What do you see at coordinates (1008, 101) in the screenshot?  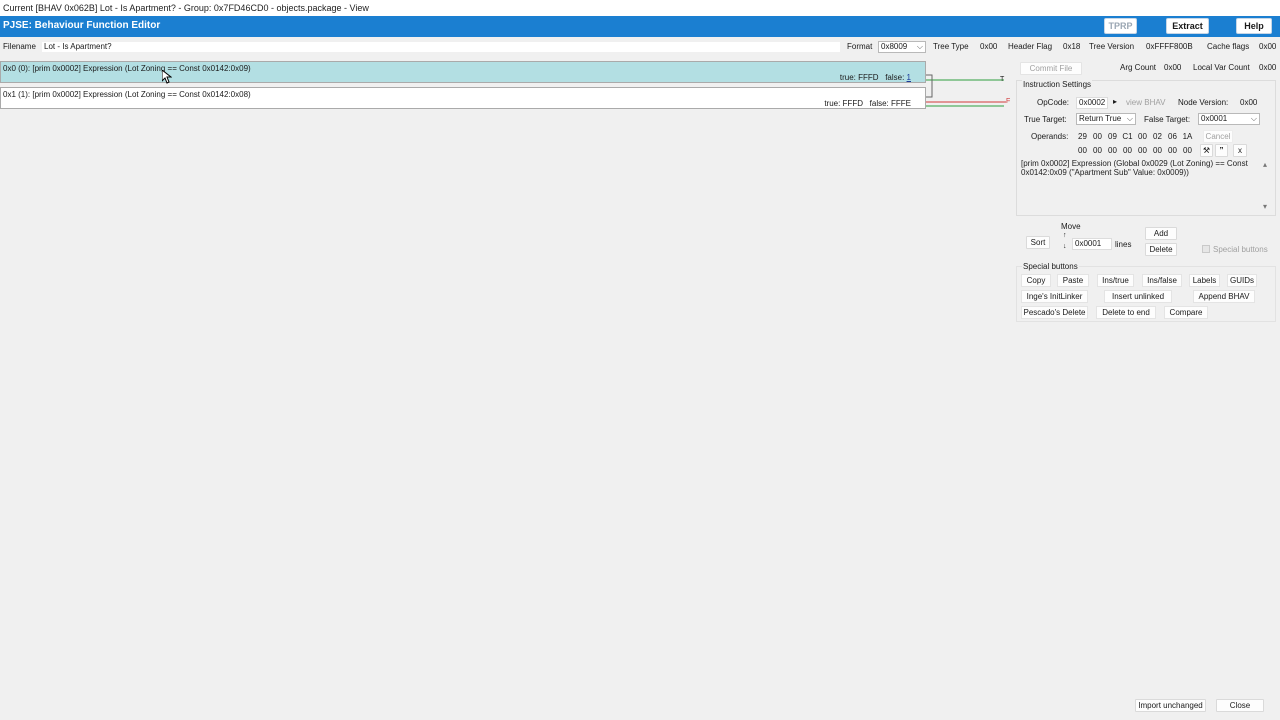 I see `false-marker-icon: F` at bounding box center [1008, 101].